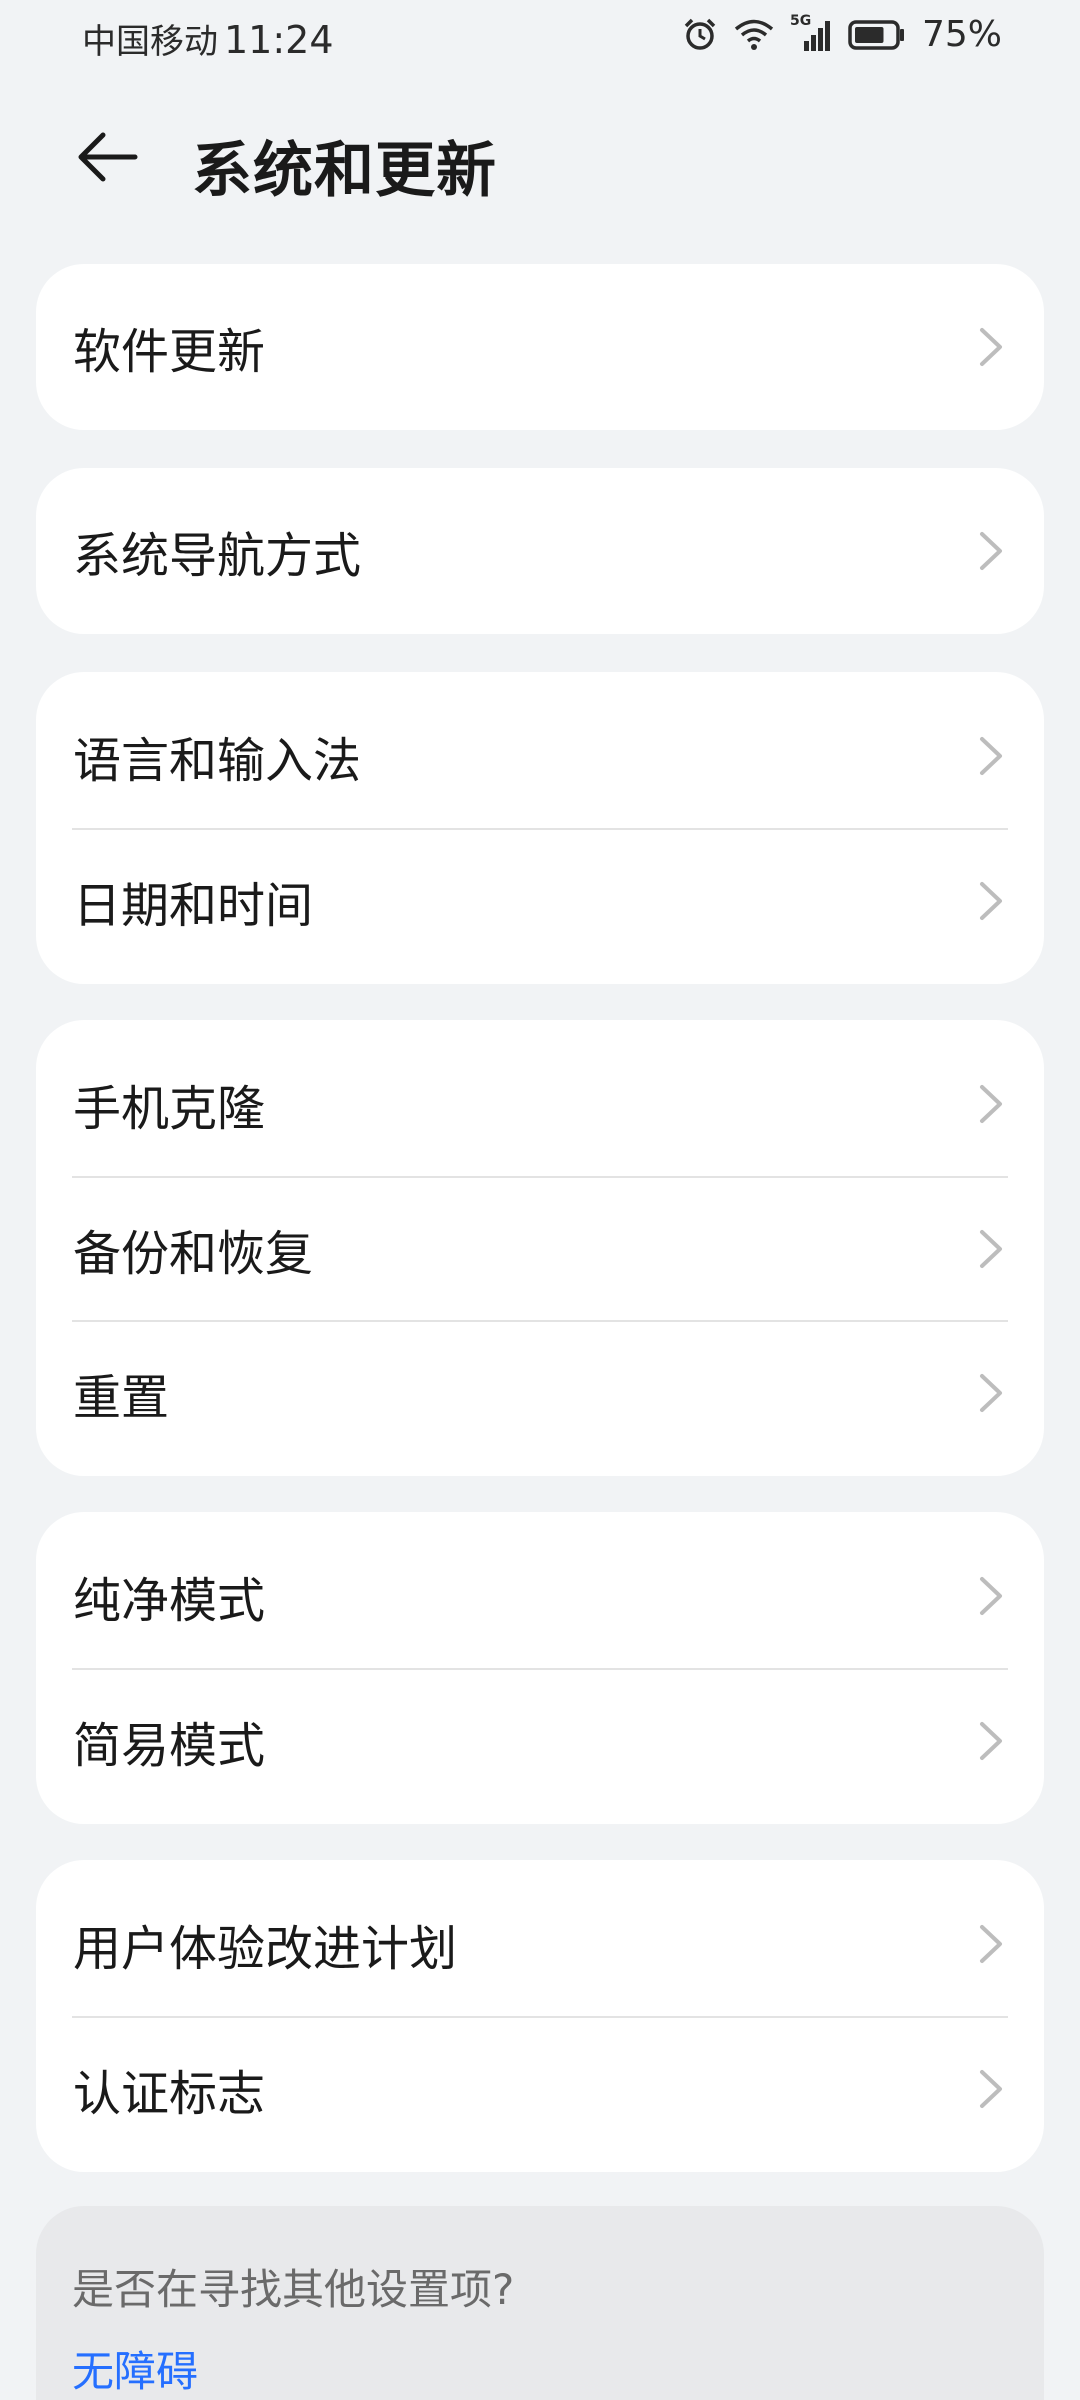 The width and height of the screenshot is (1080, 2400). I want to click on settings-item-phone-clone: 手机克隆, so click(540, 1104).